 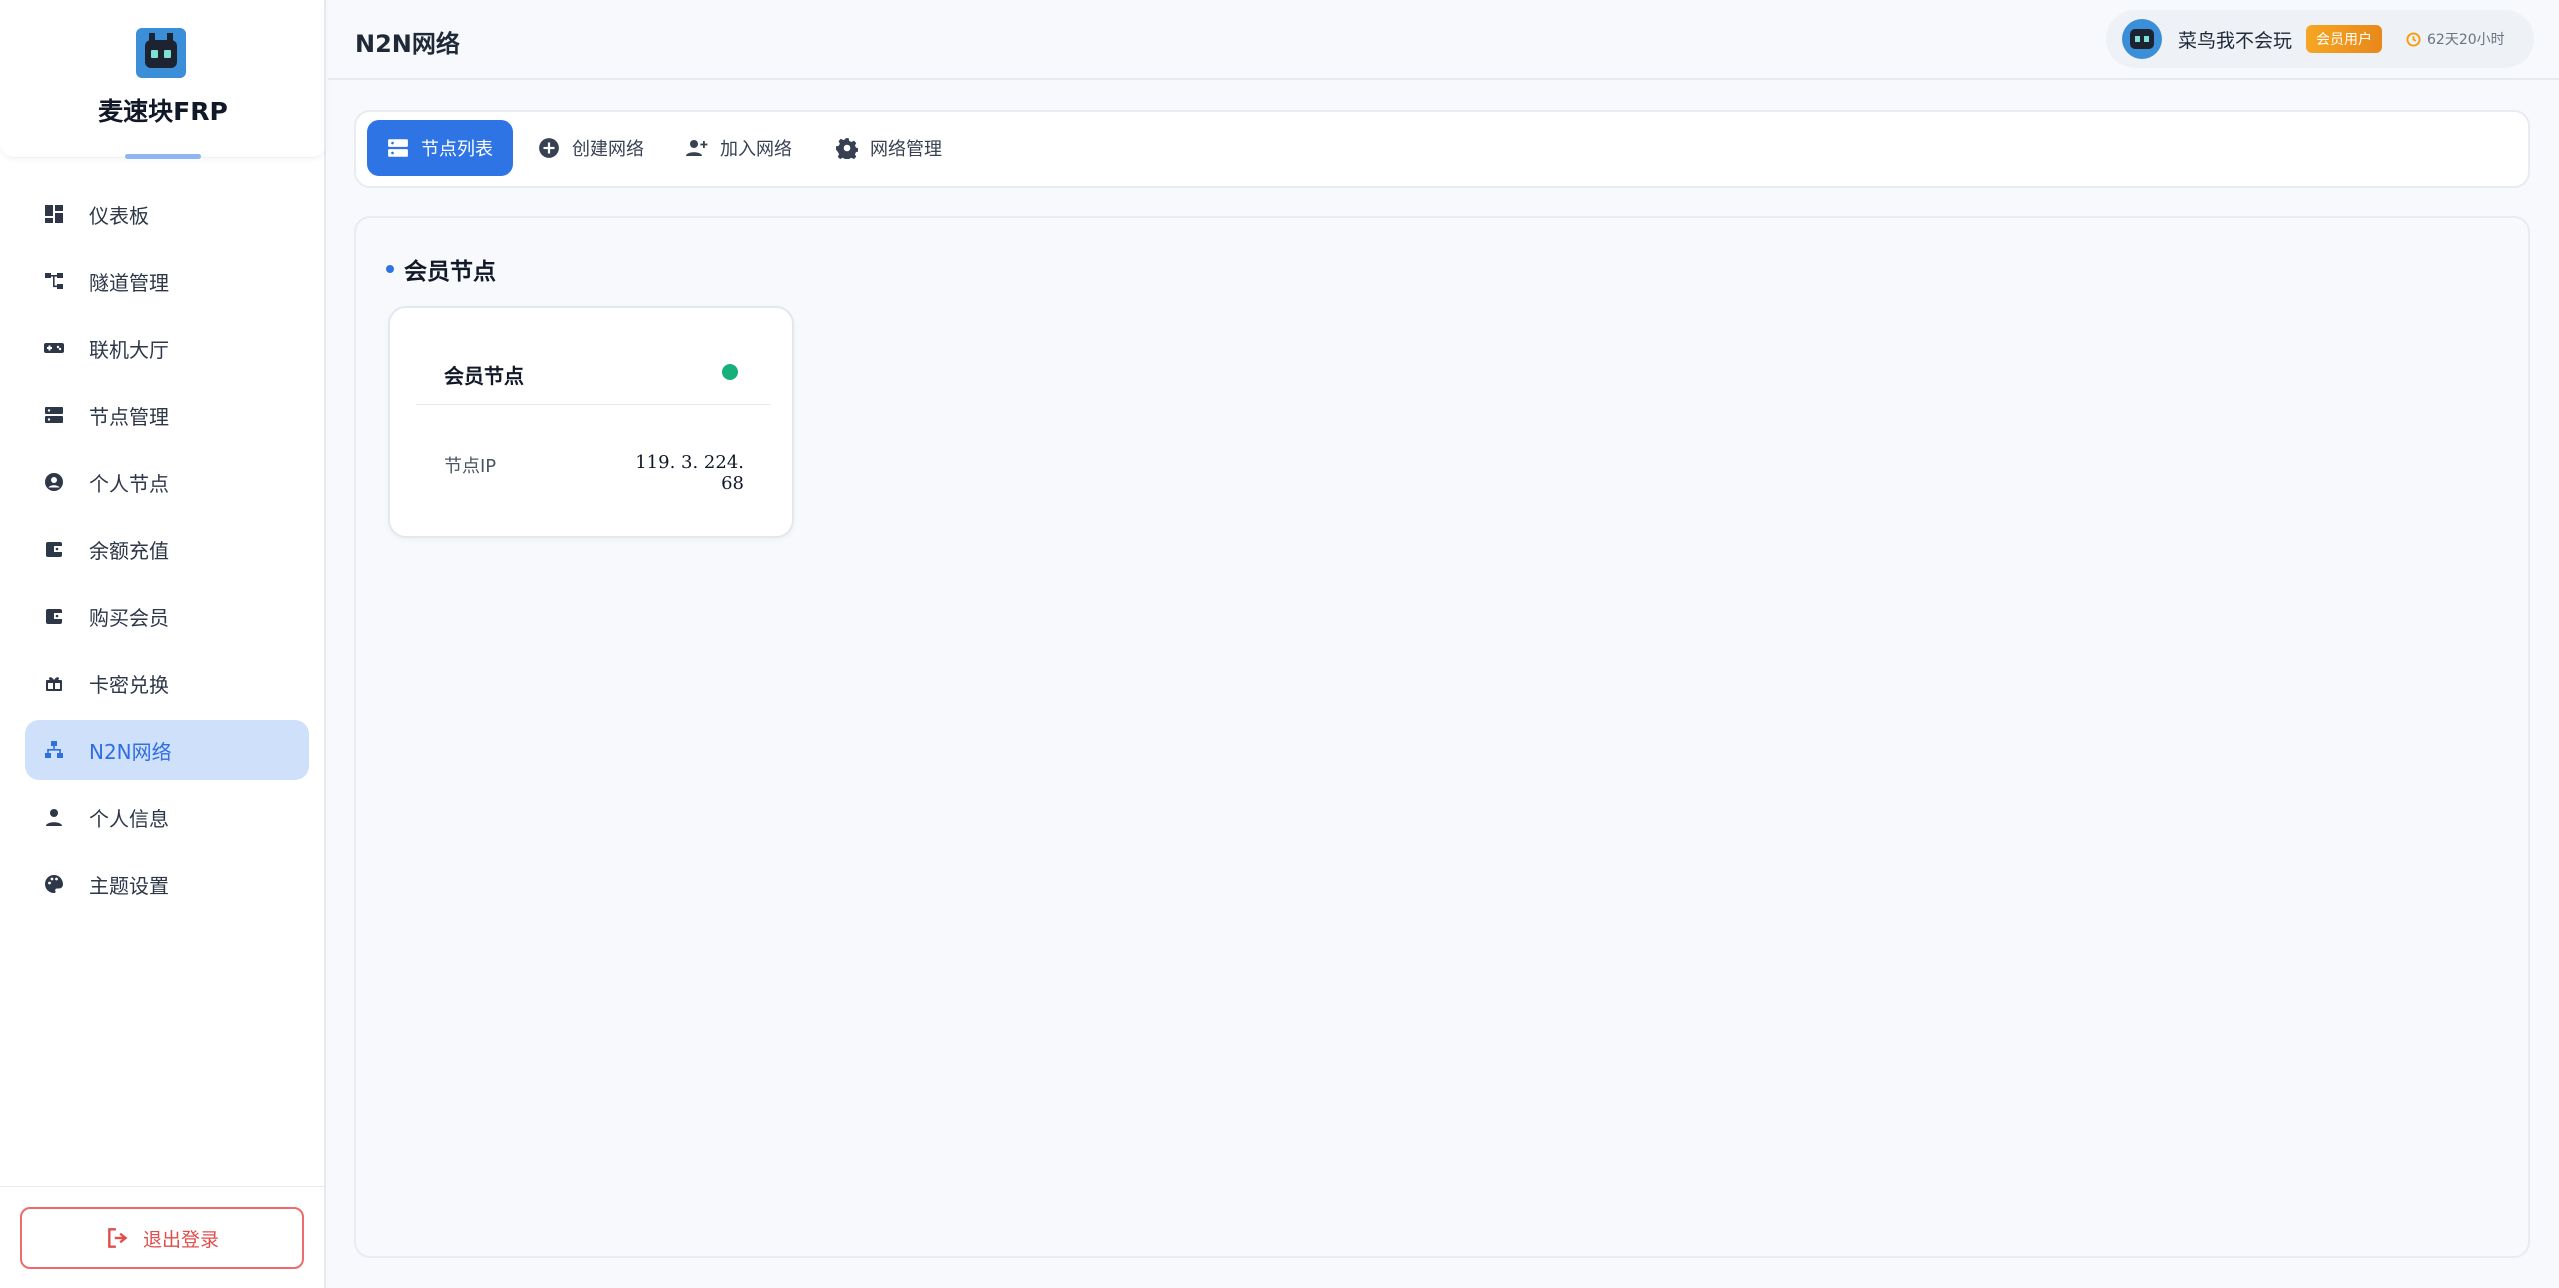 I want to click on sidebar-item-label: 余额充值, so click(x=129, y=550).